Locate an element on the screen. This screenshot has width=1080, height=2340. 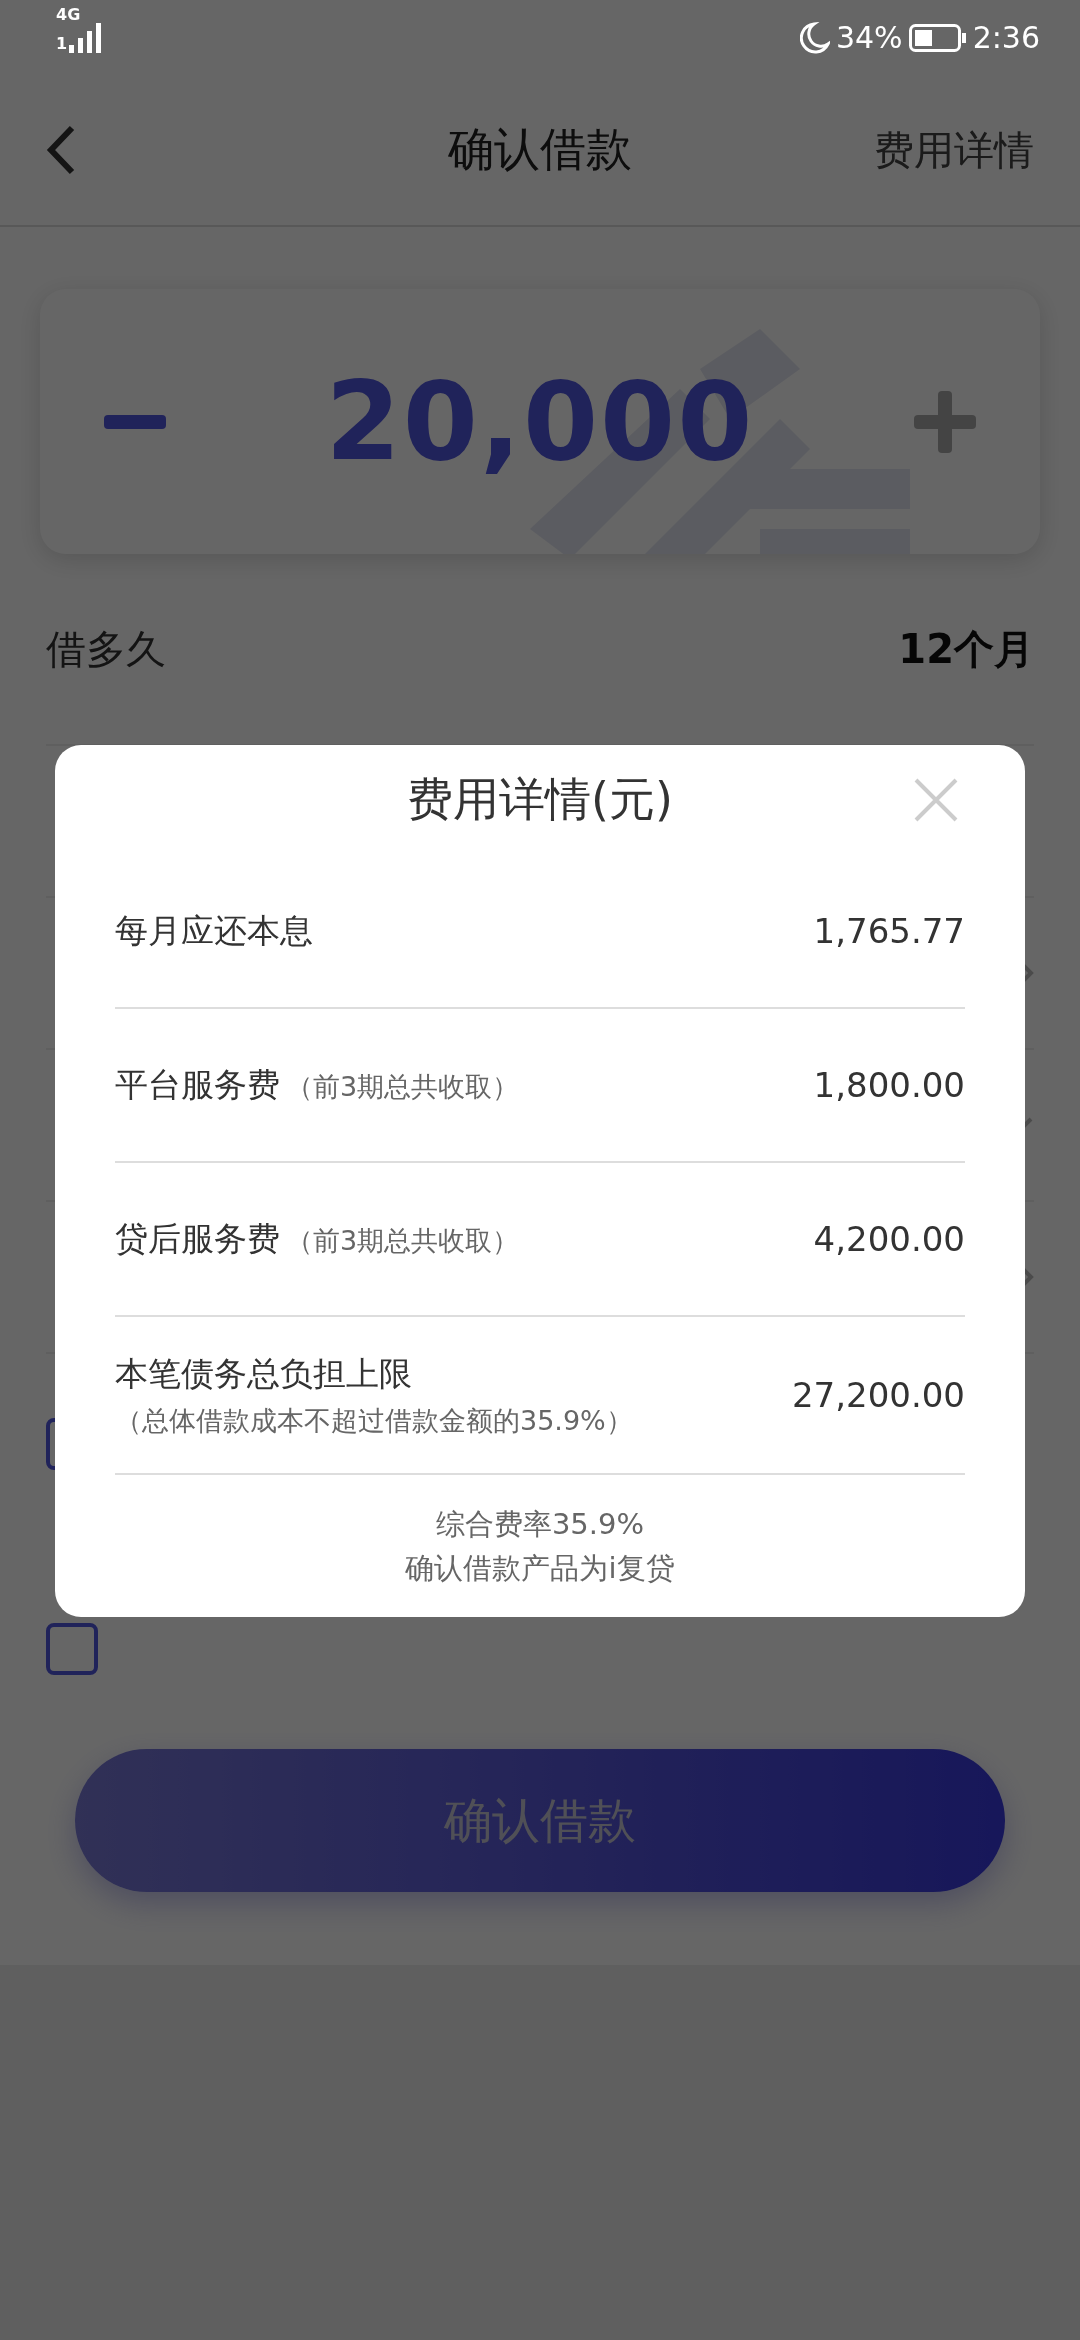
fee-note: （总体借款成本不超过借款金额的35.9%） is located at coordinates (374, 1420).